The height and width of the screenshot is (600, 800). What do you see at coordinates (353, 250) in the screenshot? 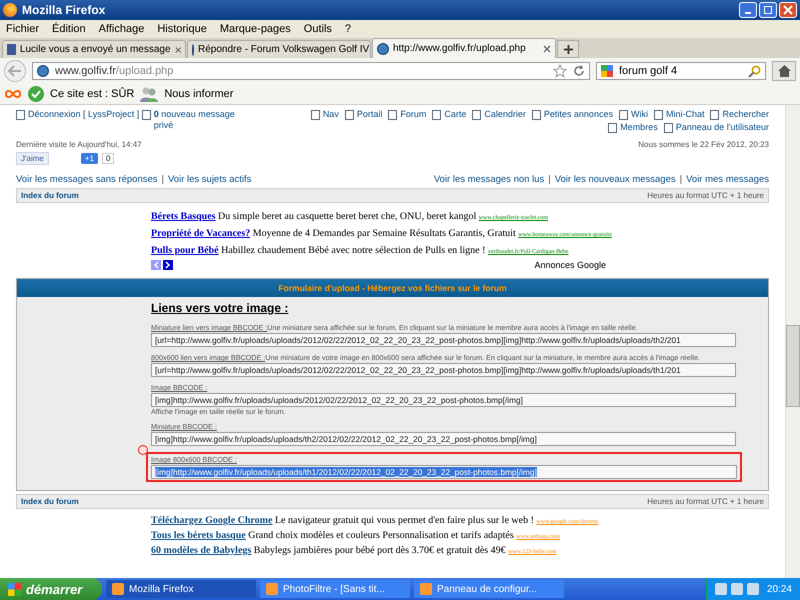
I see `ad-text: Habillez chaudement Bébé avec notre sélection de Pulls en ligne !` at bounding box center [353, 250].